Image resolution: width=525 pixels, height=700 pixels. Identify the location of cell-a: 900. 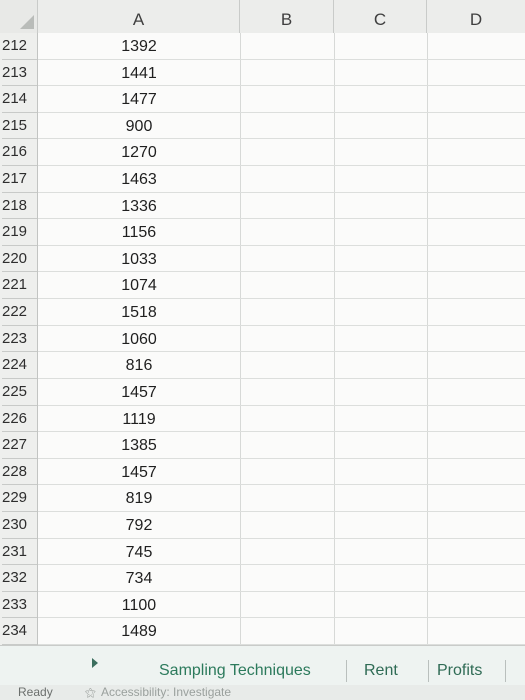
(139, 126).